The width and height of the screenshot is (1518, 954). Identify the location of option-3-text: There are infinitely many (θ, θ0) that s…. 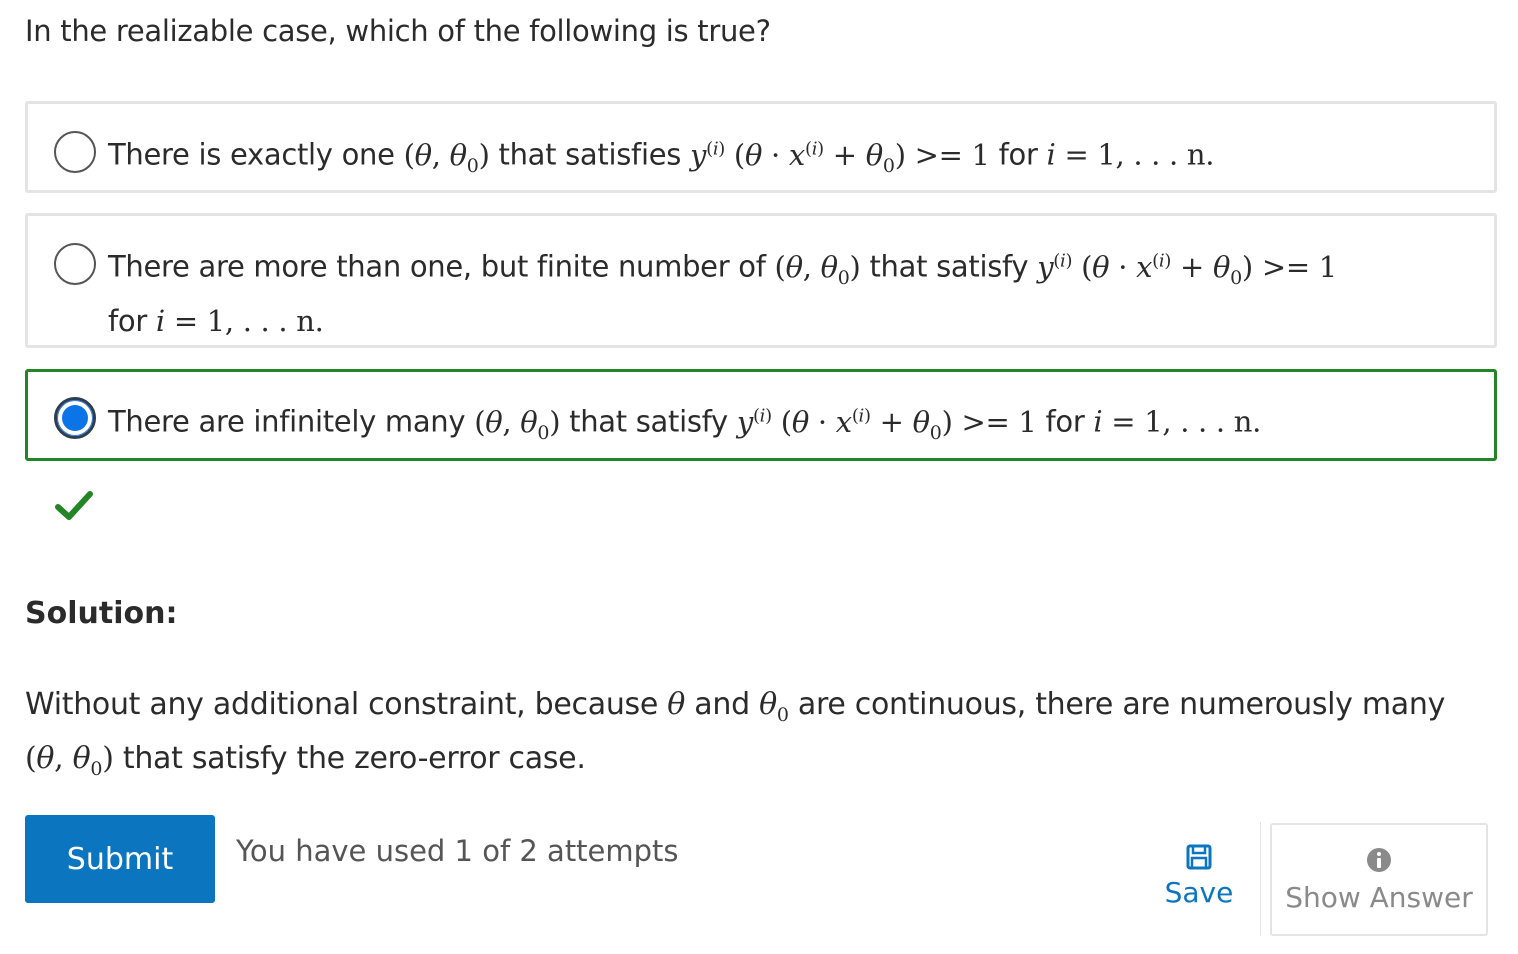
(685, 424).